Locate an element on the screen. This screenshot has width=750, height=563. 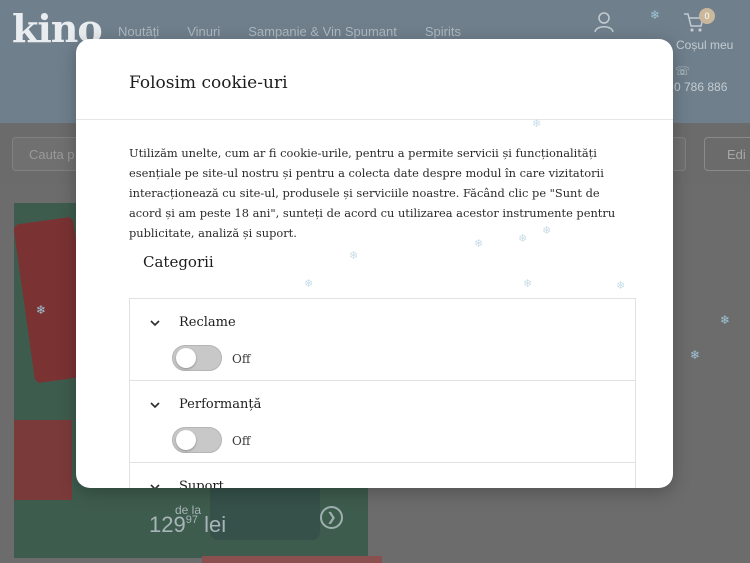
promo-price: 12997 lei is located at coordinates (187, 525).